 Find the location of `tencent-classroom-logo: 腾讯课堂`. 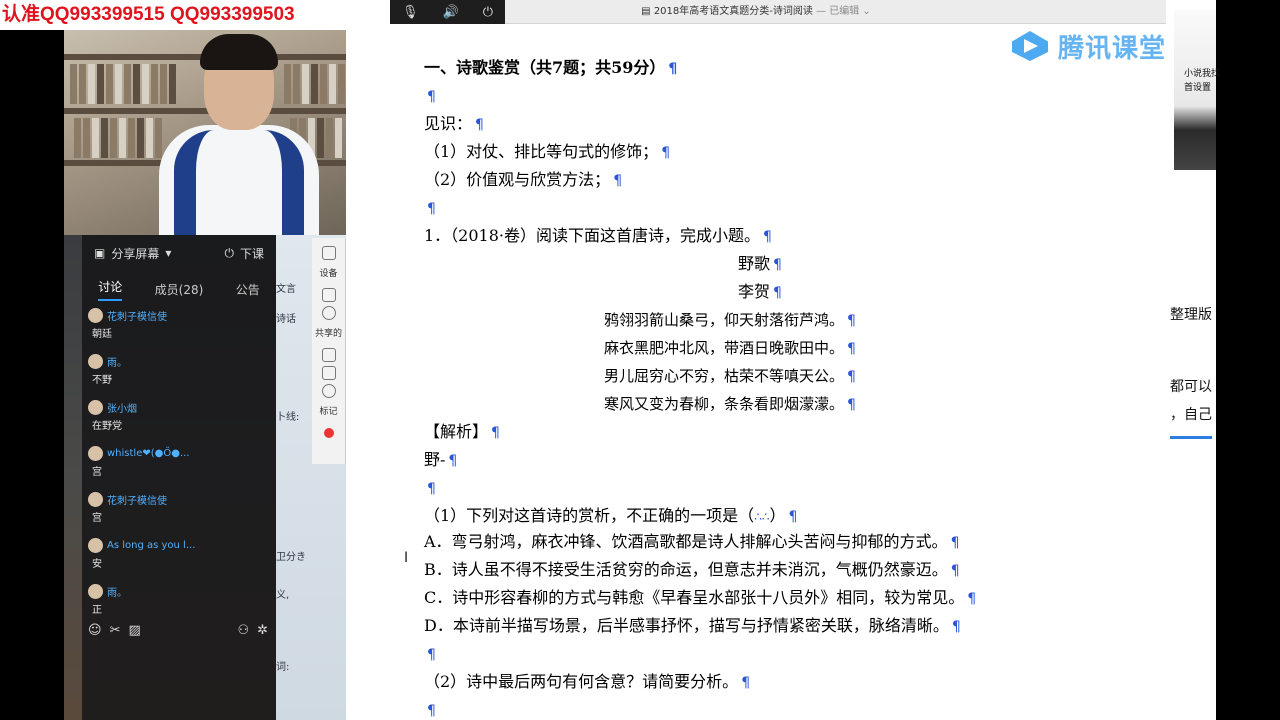

tencent-classroom-logo: 腾讯课堂 is located at coordinates (1087, 46).